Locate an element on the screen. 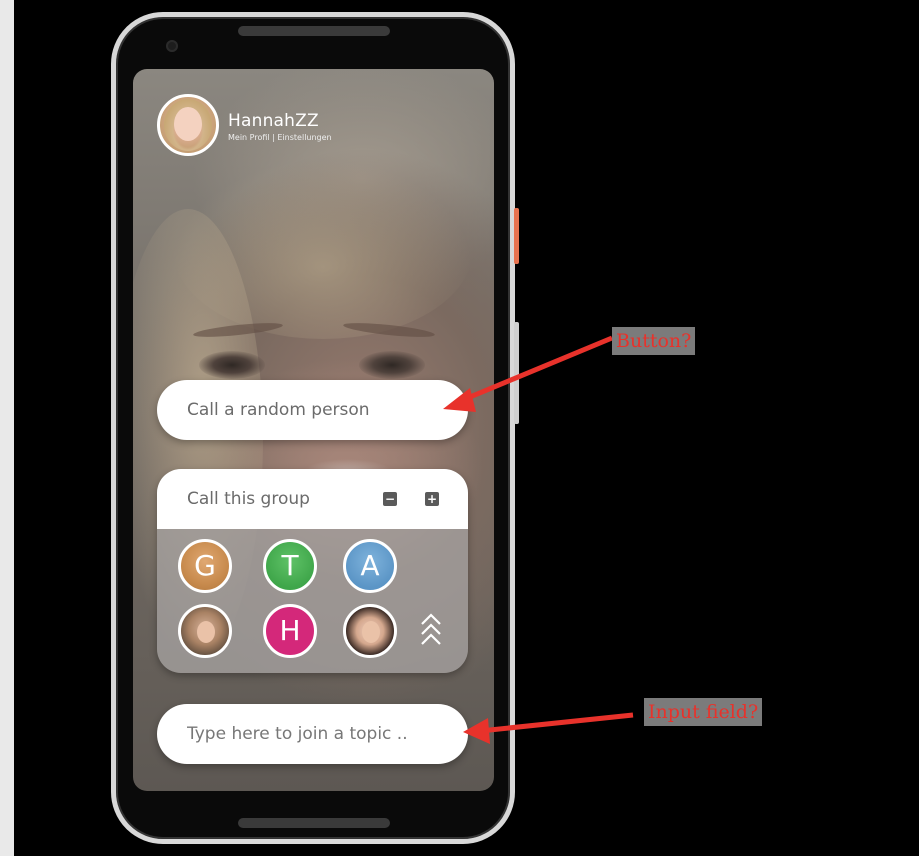 This screenshot has width=919, height=856. annotation-arrows is located at coordinates (538, 539).